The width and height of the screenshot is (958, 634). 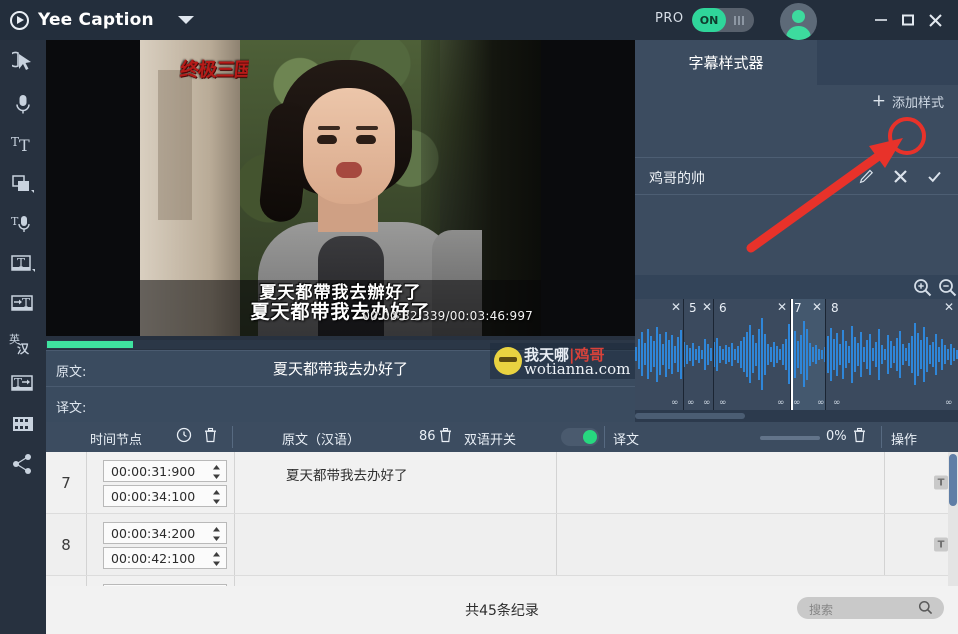 What do you see at coordinates (23, 304) in the screenshot?
I see `import-text-tool: T` at bounding box center [23, 304].